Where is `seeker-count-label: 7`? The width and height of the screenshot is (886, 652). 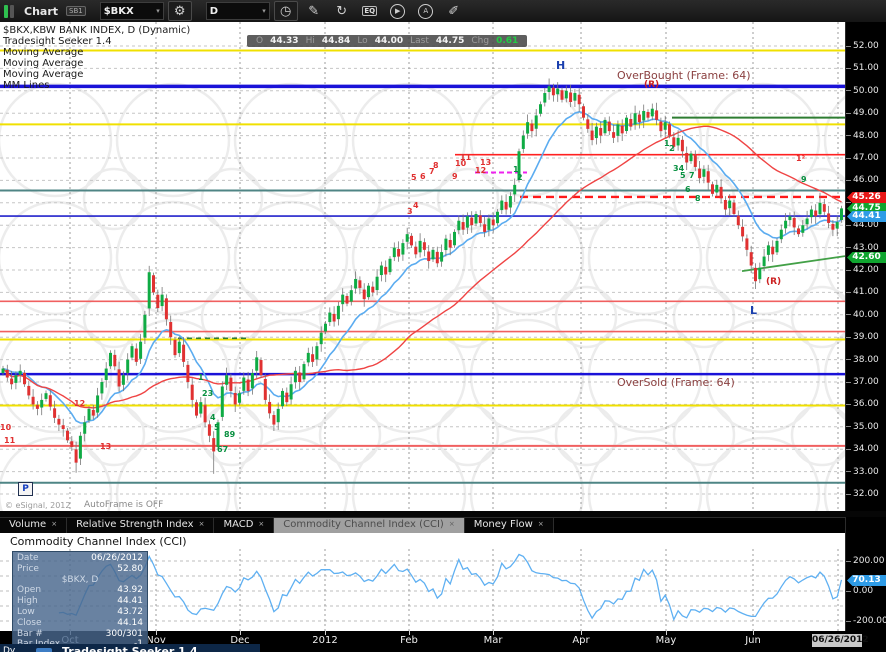 seeker-count-label: 7 is located at coordinates (692, 175).